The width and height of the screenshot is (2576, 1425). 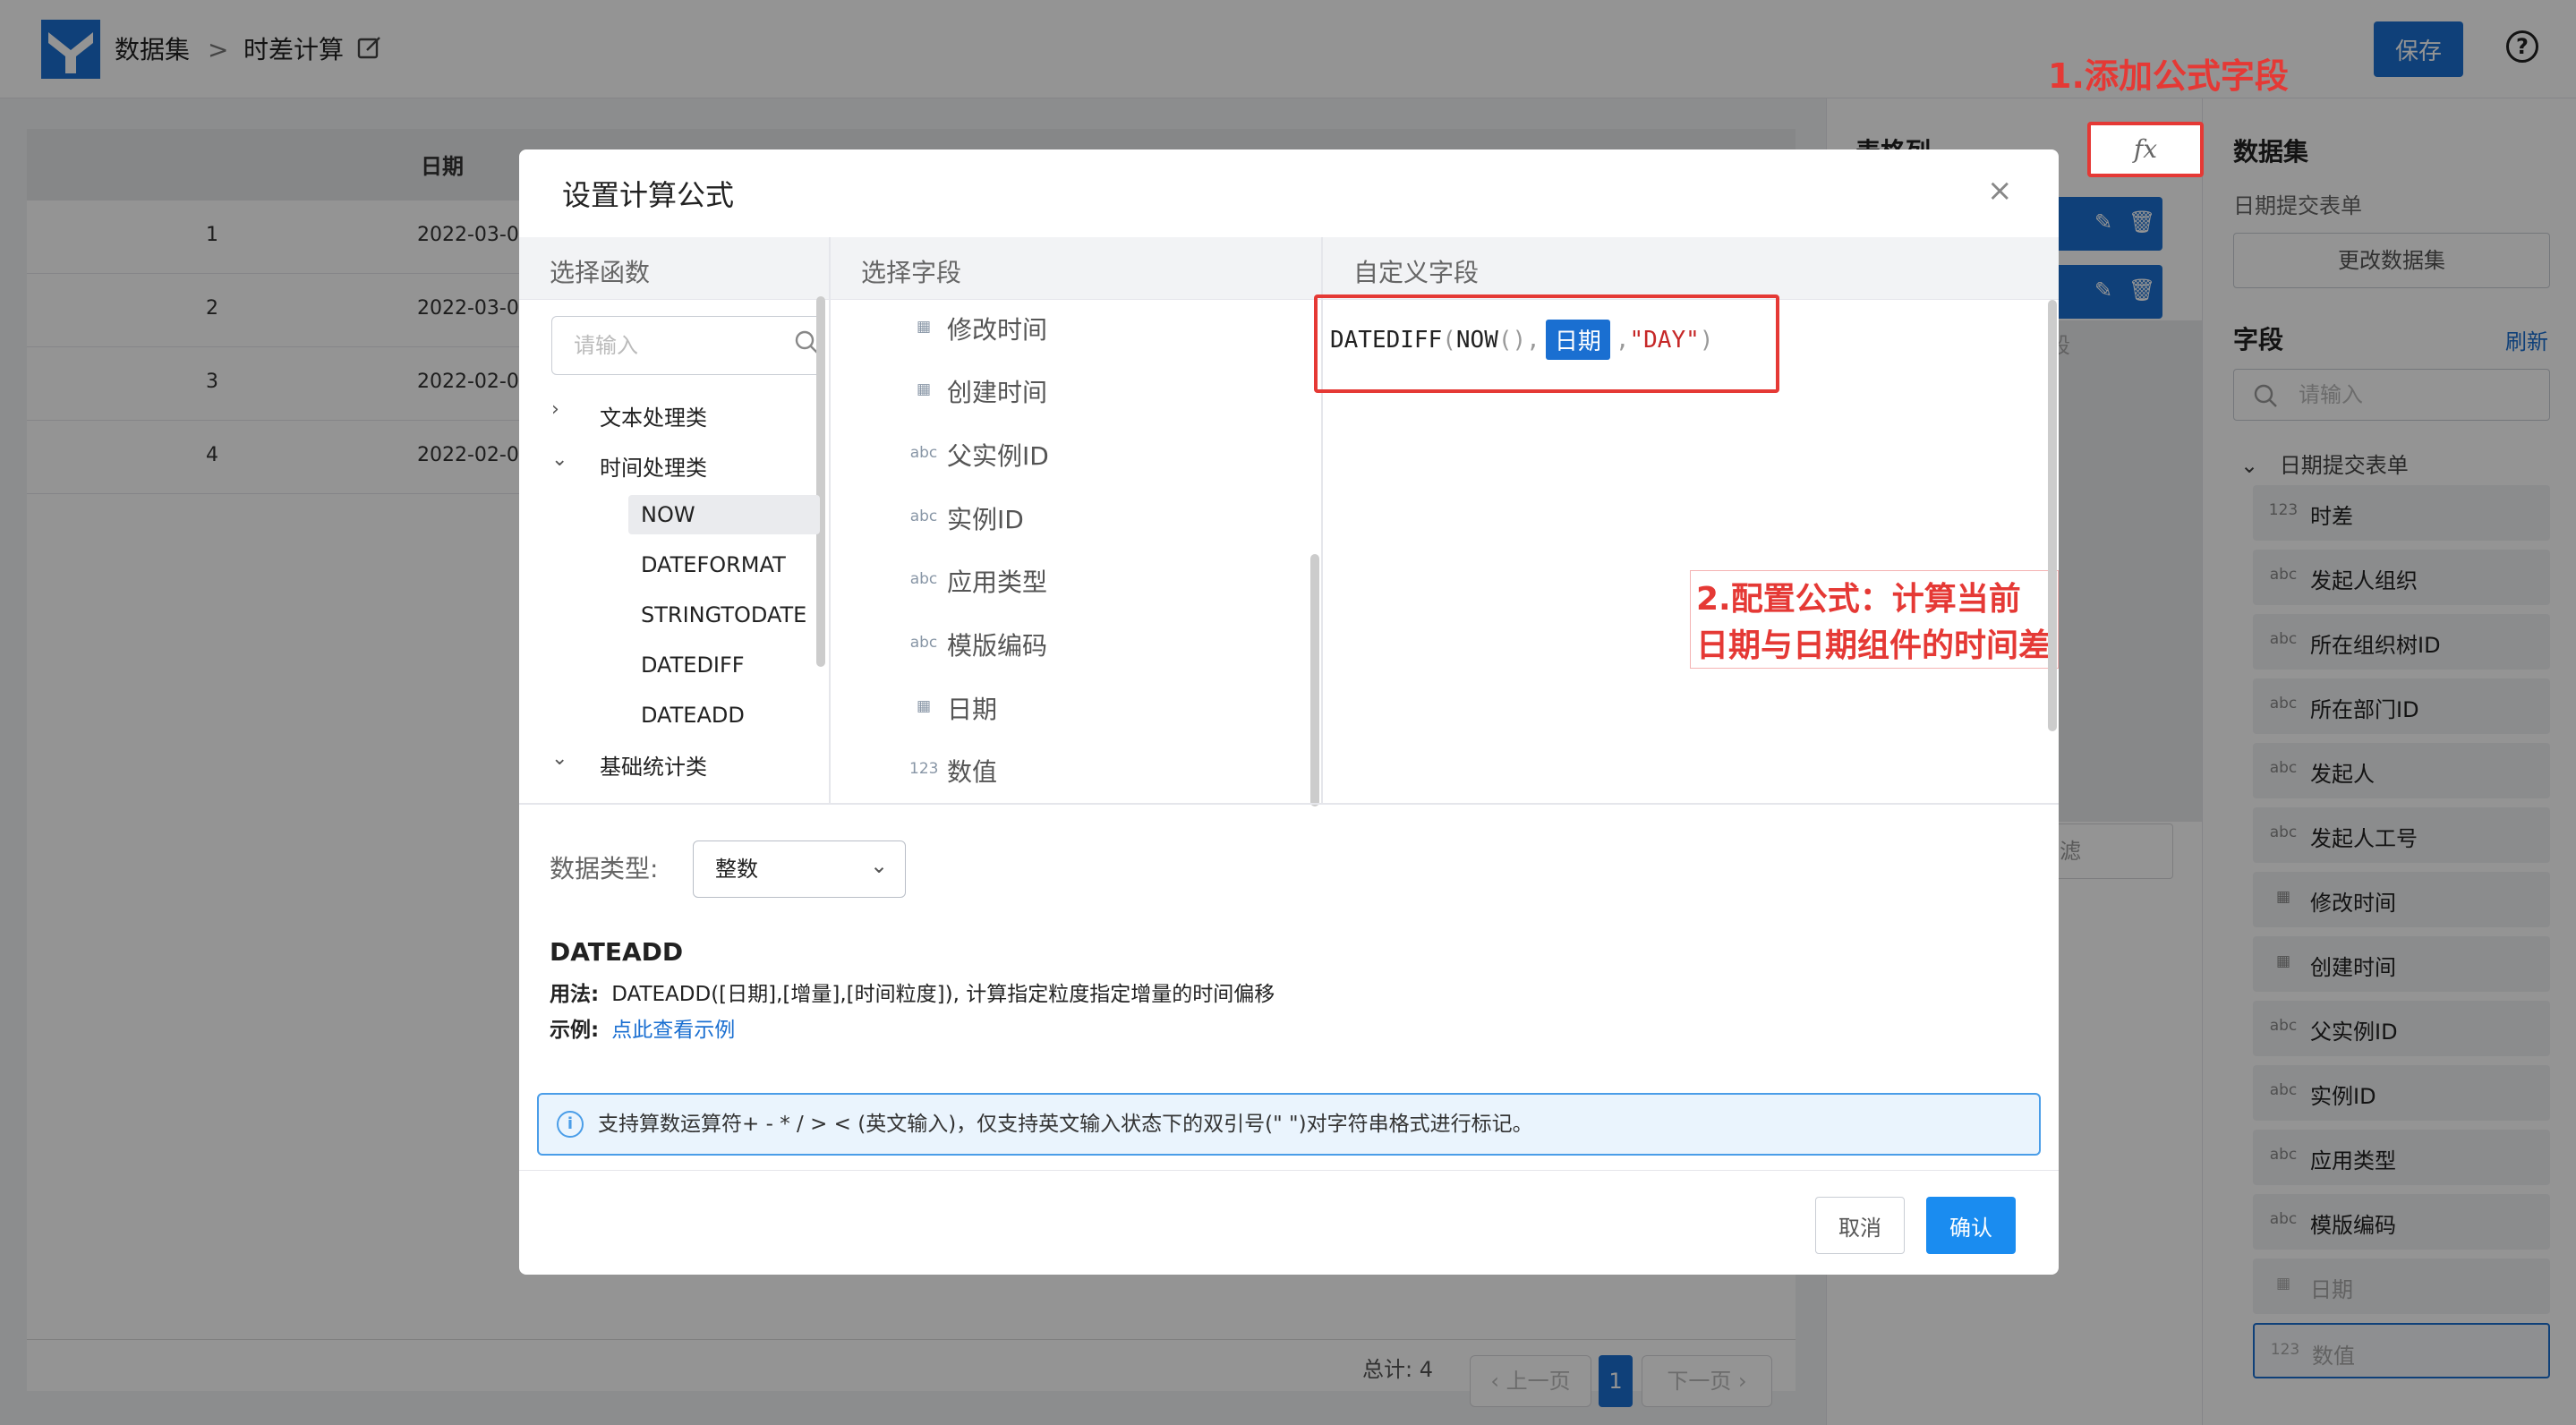 I want to click on function-item-dateadd: DATEADD, so click(x=724, y=715).